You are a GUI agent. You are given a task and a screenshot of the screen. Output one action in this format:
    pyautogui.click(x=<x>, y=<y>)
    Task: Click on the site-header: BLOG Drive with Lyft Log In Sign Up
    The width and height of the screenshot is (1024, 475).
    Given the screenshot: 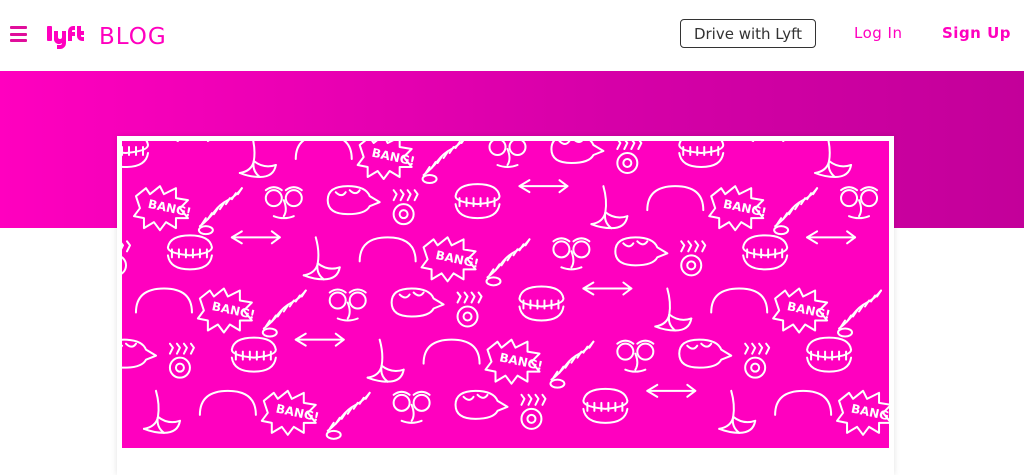 What is the action you would take?
    pyautogui.click(x=512, y=35)
    